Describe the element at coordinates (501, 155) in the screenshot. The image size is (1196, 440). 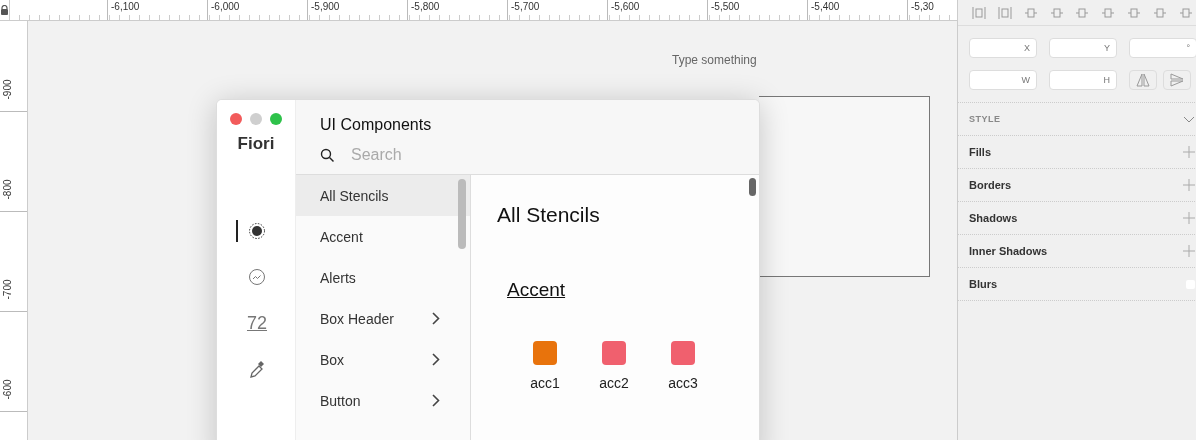
I see `search-field: Search` at that location.